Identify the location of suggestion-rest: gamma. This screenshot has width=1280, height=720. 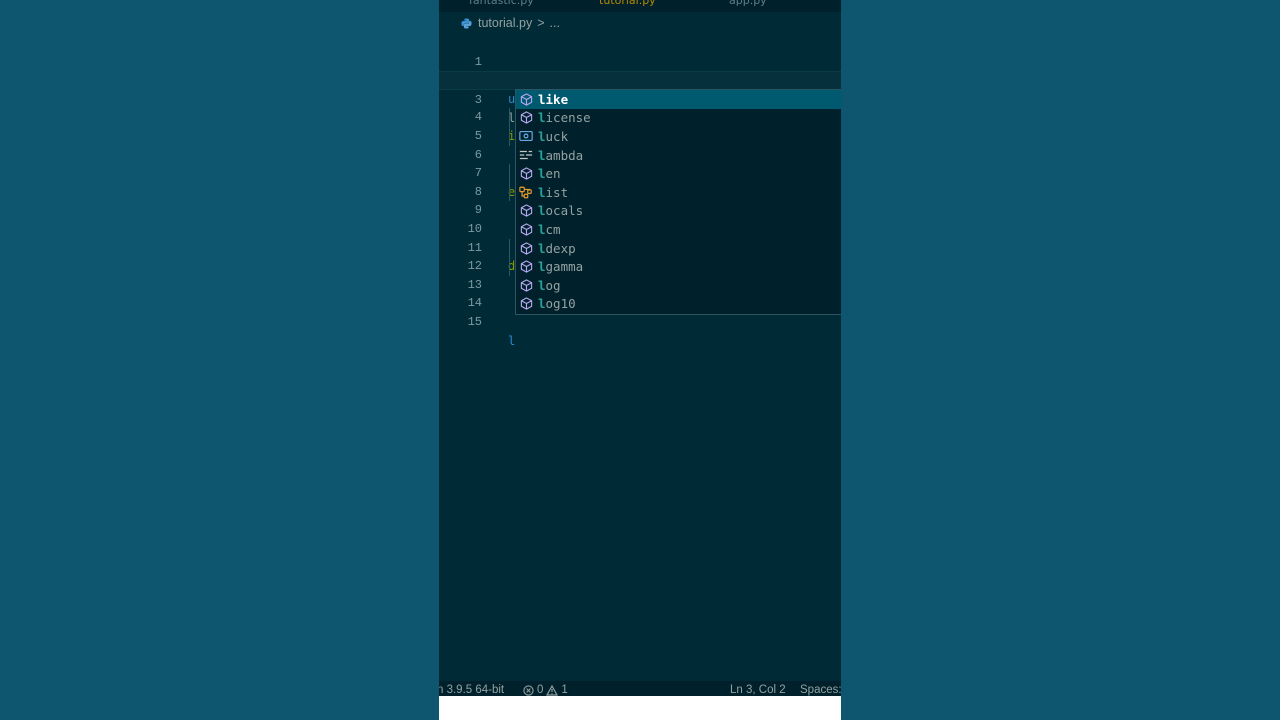
(564, 267).